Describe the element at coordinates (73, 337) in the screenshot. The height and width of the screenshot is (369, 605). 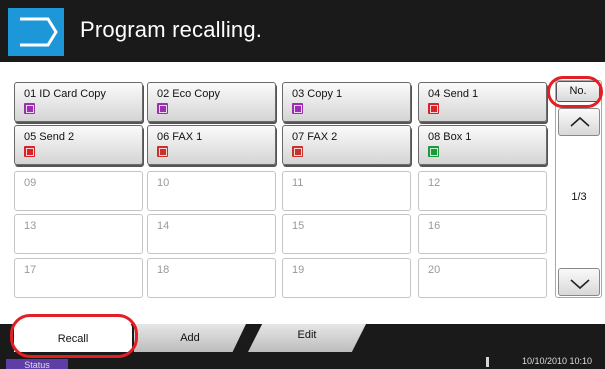
I see `tab-recall: Recall` at that location.